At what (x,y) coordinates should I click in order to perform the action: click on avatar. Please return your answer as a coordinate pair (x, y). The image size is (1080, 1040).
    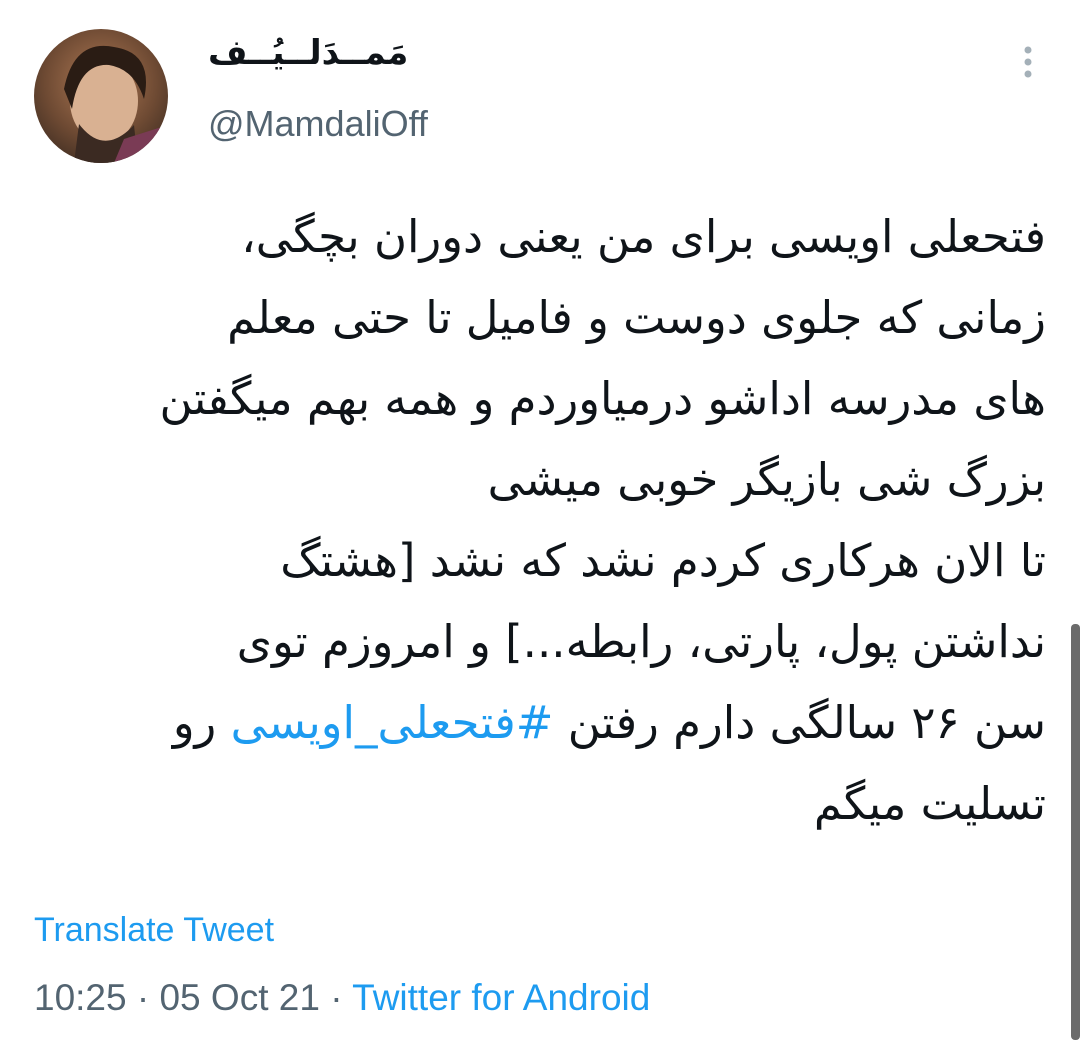
    Looking at the image, I should click on (101, 96).